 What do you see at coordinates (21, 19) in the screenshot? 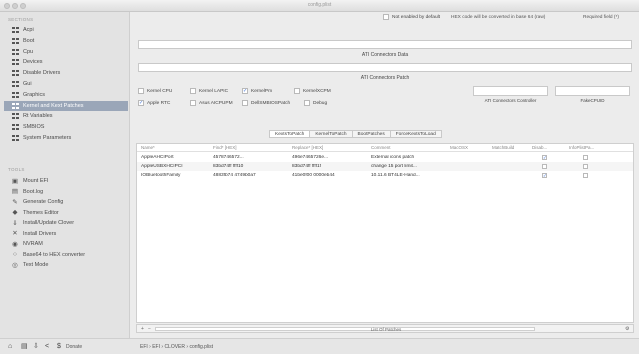
I see `sections-heading: SECTIONS` at bounding box center [21, 19].